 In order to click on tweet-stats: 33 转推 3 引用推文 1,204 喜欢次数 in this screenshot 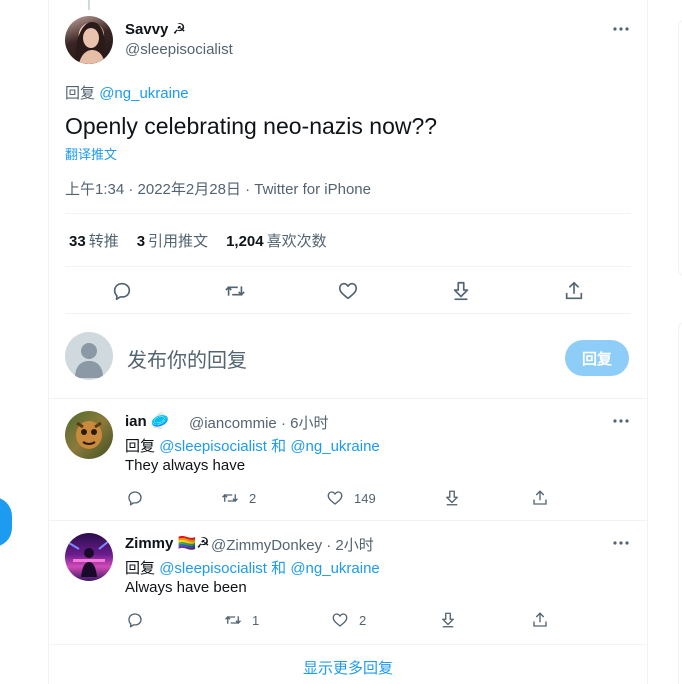, I will do `click(198, 240)`.